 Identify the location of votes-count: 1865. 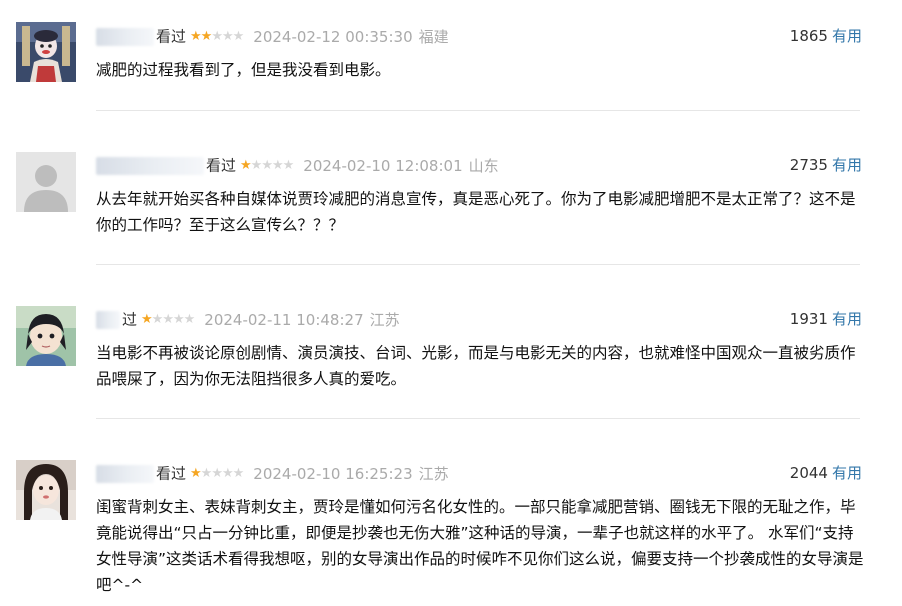
(808, 36).